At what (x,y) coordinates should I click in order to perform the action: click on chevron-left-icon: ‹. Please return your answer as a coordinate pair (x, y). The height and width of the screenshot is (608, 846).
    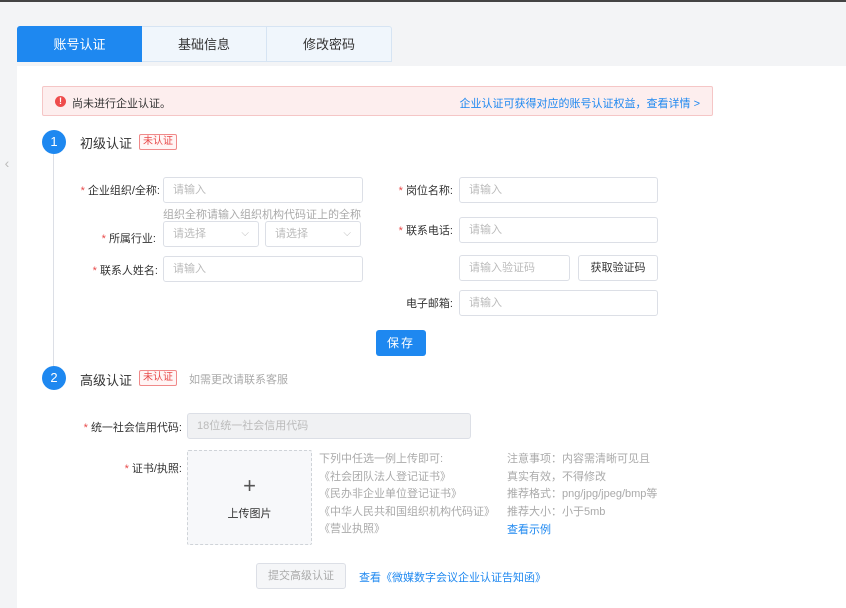
    Looking at the image, I should click on (7, 163).